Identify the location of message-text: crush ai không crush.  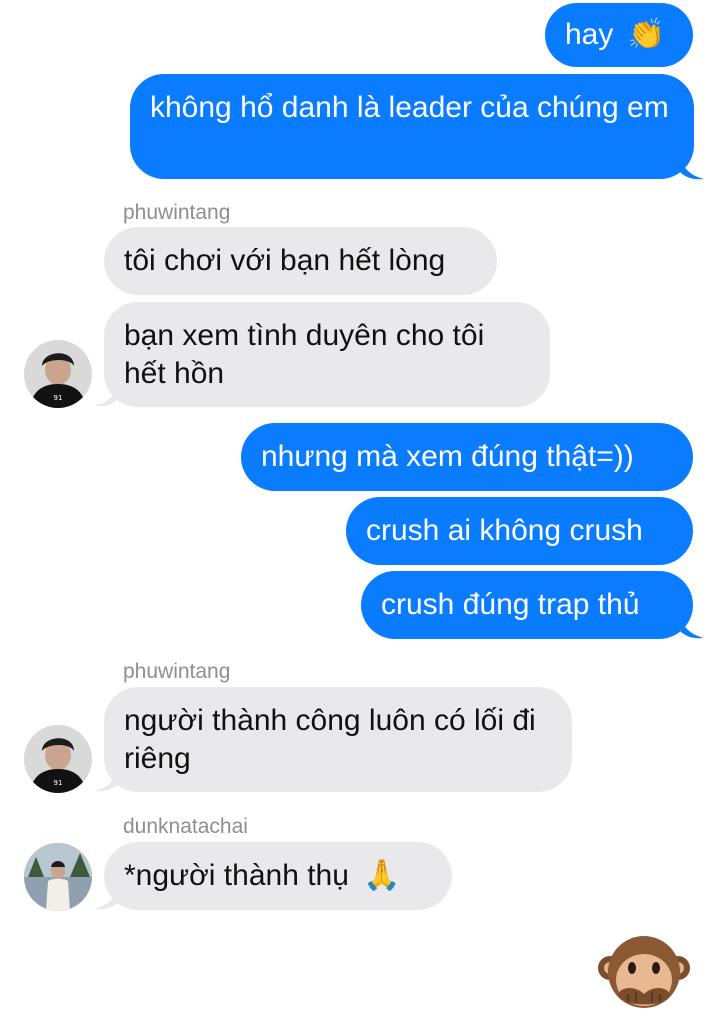
(504, 530).